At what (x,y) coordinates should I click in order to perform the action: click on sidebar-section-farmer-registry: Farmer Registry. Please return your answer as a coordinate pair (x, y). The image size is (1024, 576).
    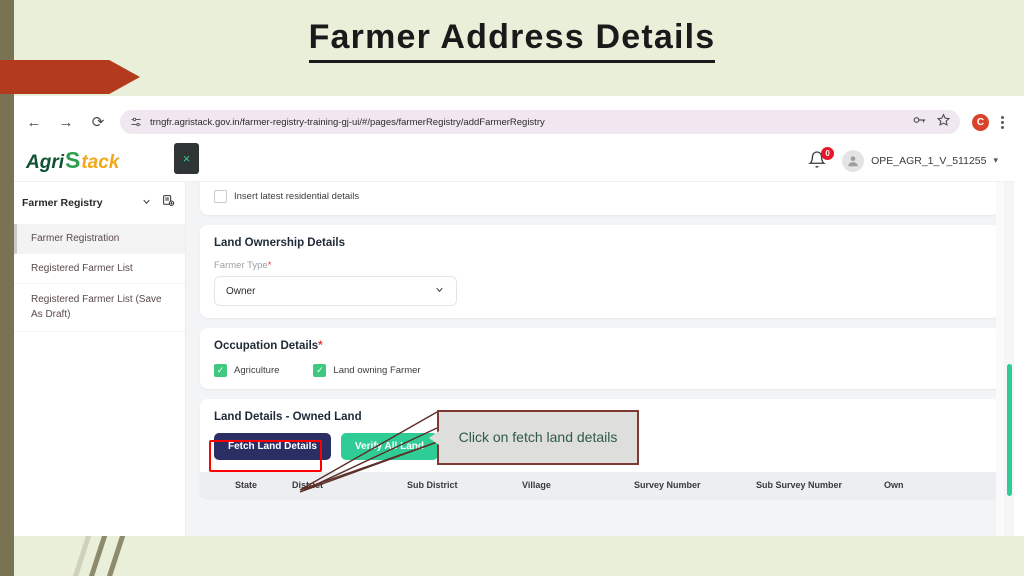
    Looking at the image, I should click on (99, 203).